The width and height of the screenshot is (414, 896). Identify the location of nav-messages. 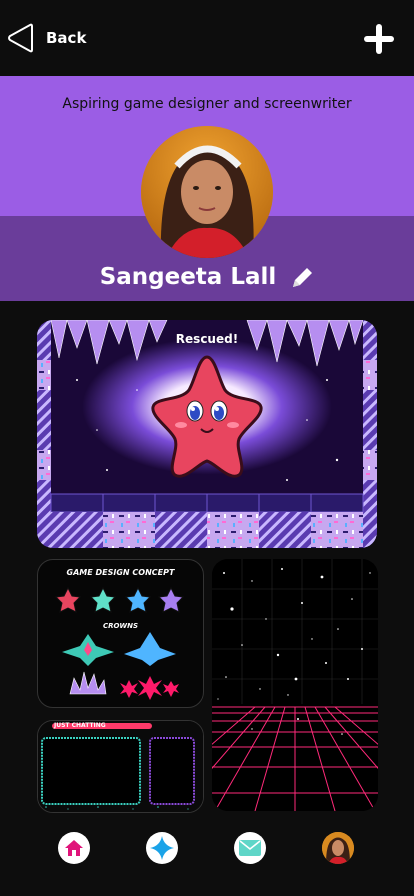
(250, 848).